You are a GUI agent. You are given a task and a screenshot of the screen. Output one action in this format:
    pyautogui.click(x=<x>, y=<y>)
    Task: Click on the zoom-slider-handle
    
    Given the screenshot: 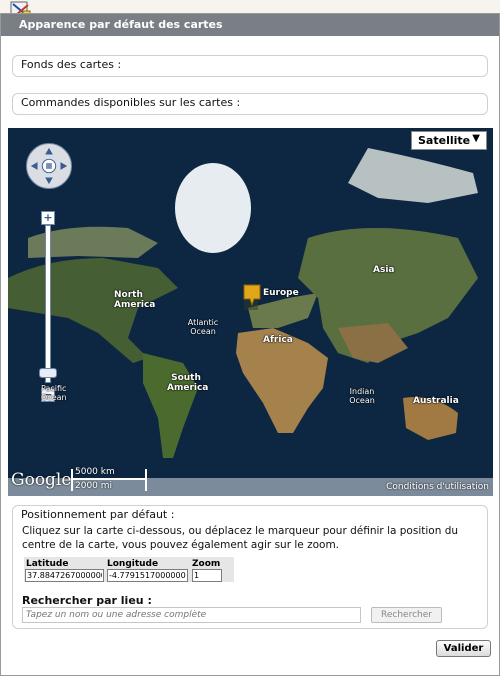 What is the action you would take?
    pyautogui.click(x=48, y=373)
    